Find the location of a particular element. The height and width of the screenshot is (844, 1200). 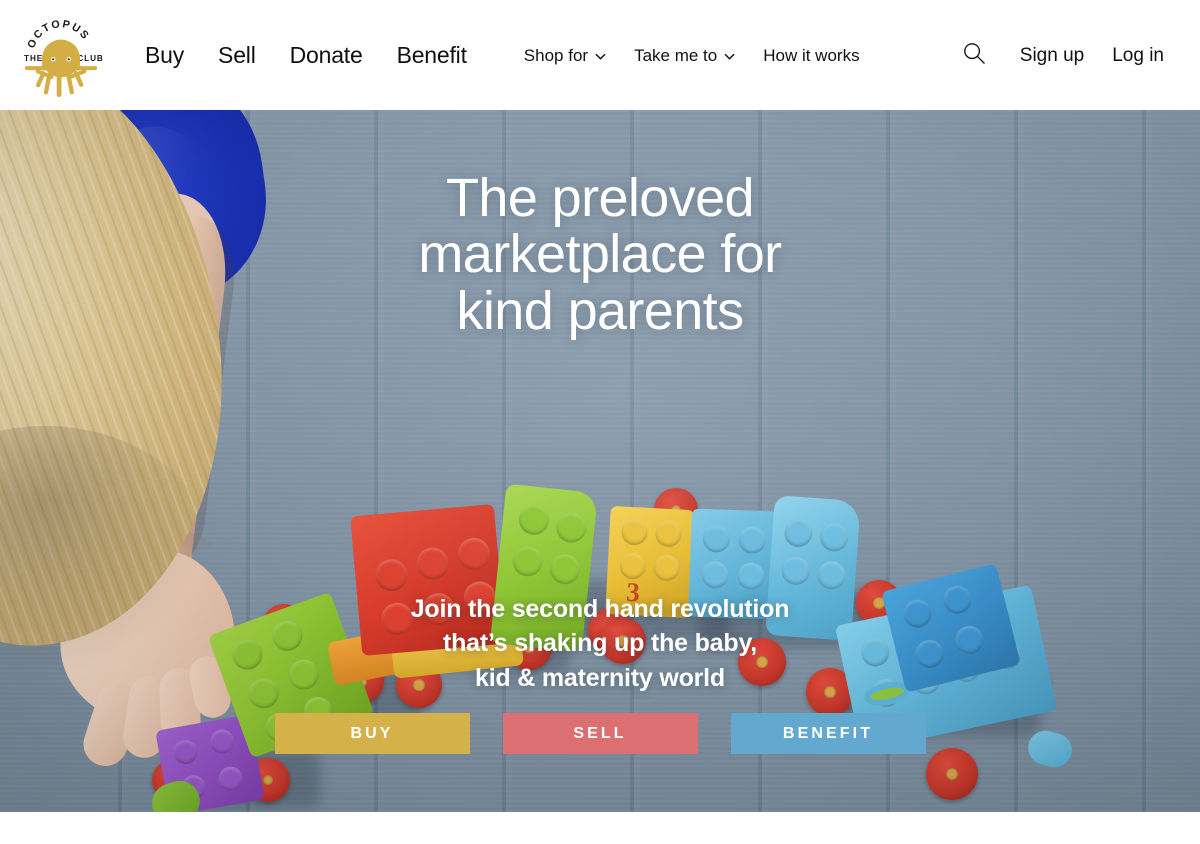

nav-item-how-it-works-label: How it works is located at coordinates (811, 55).